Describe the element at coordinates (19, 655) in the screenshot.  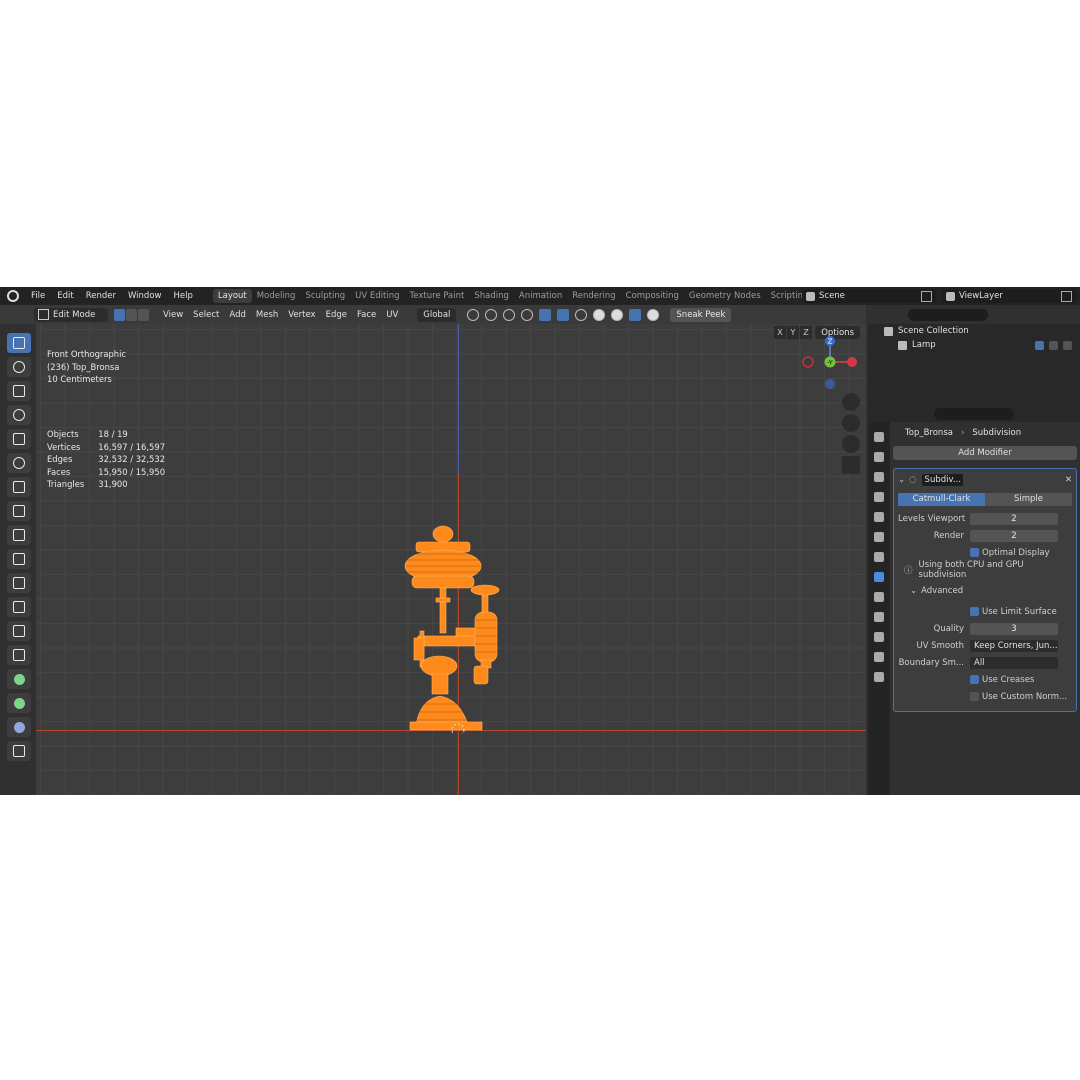
I see `knife-tool` at that location.